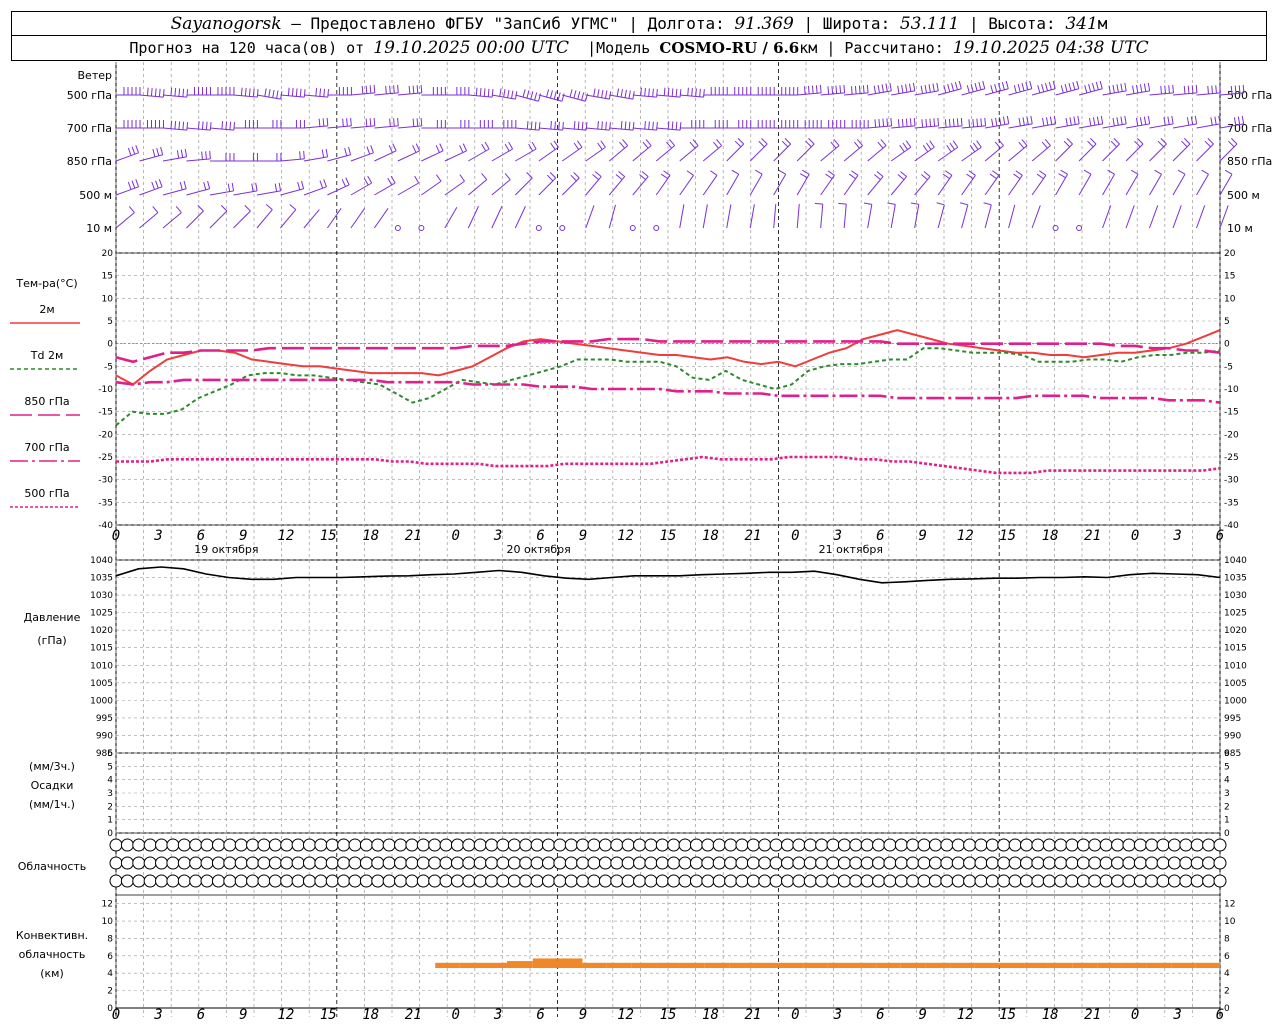 The height and width of the screenshot is (1024, 1280). I want to click on precip-unit-3h: (мм/3ч.), so click(52, 766).